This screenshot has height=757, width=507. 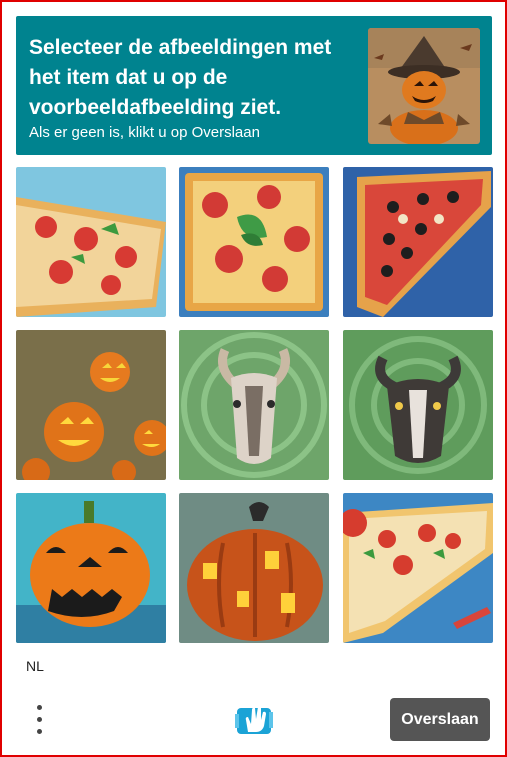 What do you see at coordinates (144, 132) in the screenshot?
I see `prompt-subtitle: Als er geen is, klikt u op Overslaan` at bounding box center [144, 132].